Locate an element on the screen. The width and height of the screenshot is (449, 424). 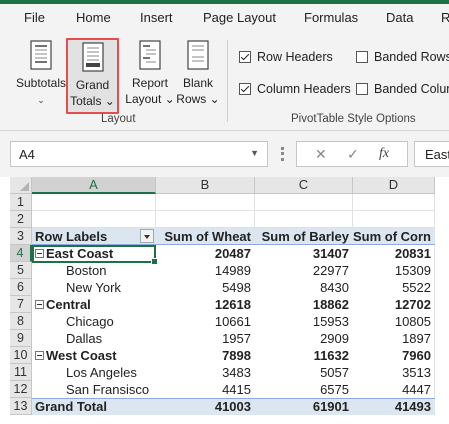
value-cell: 10805 is located at coordinates (394, 321).